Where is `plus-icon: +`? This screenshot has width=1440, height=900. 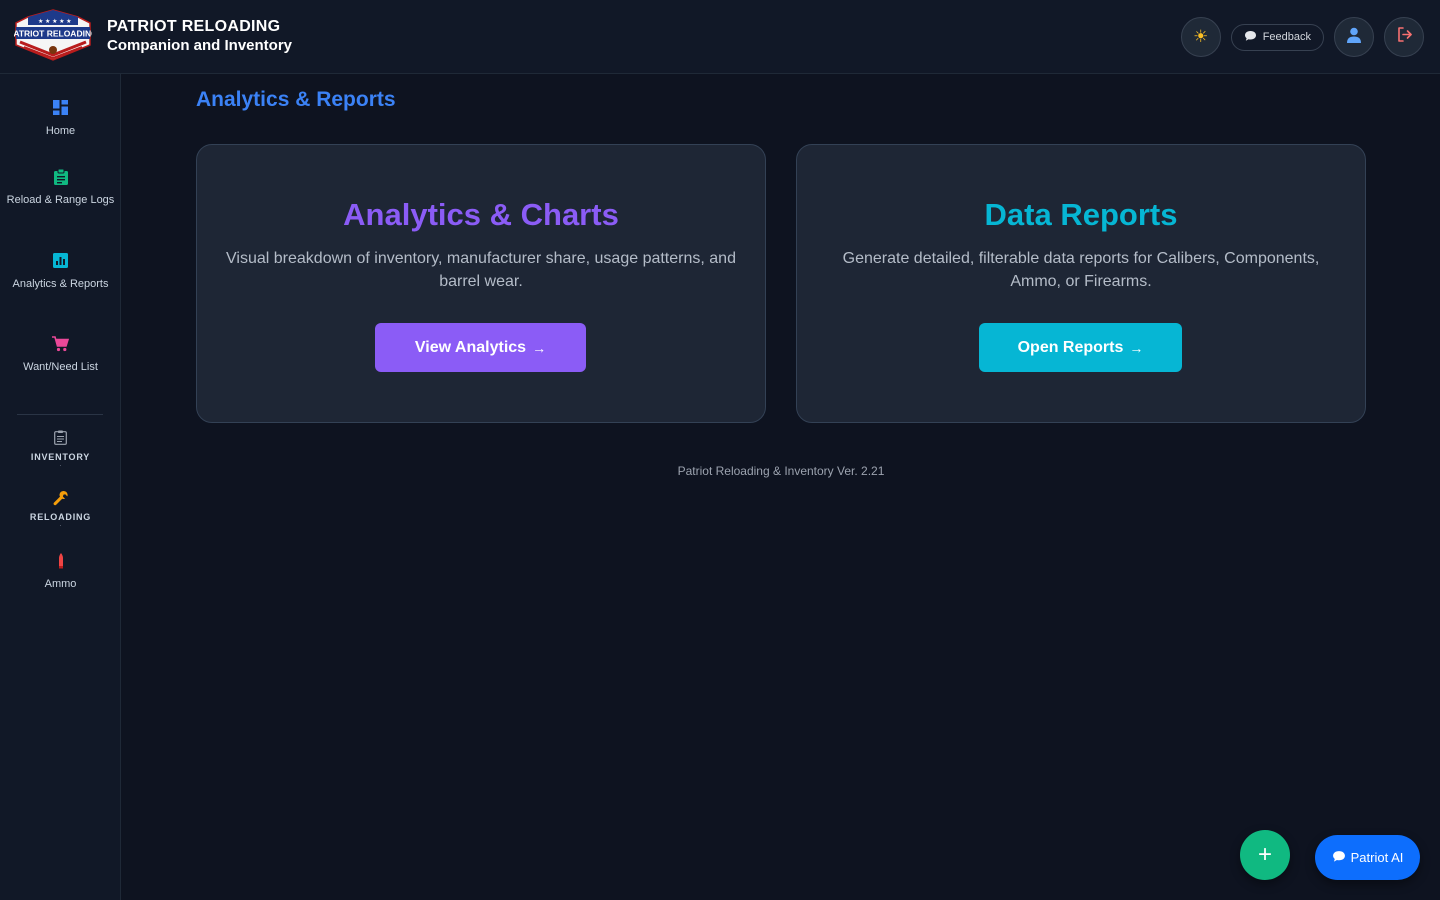
plus-icon: + is located at coordinates (1264, 854).